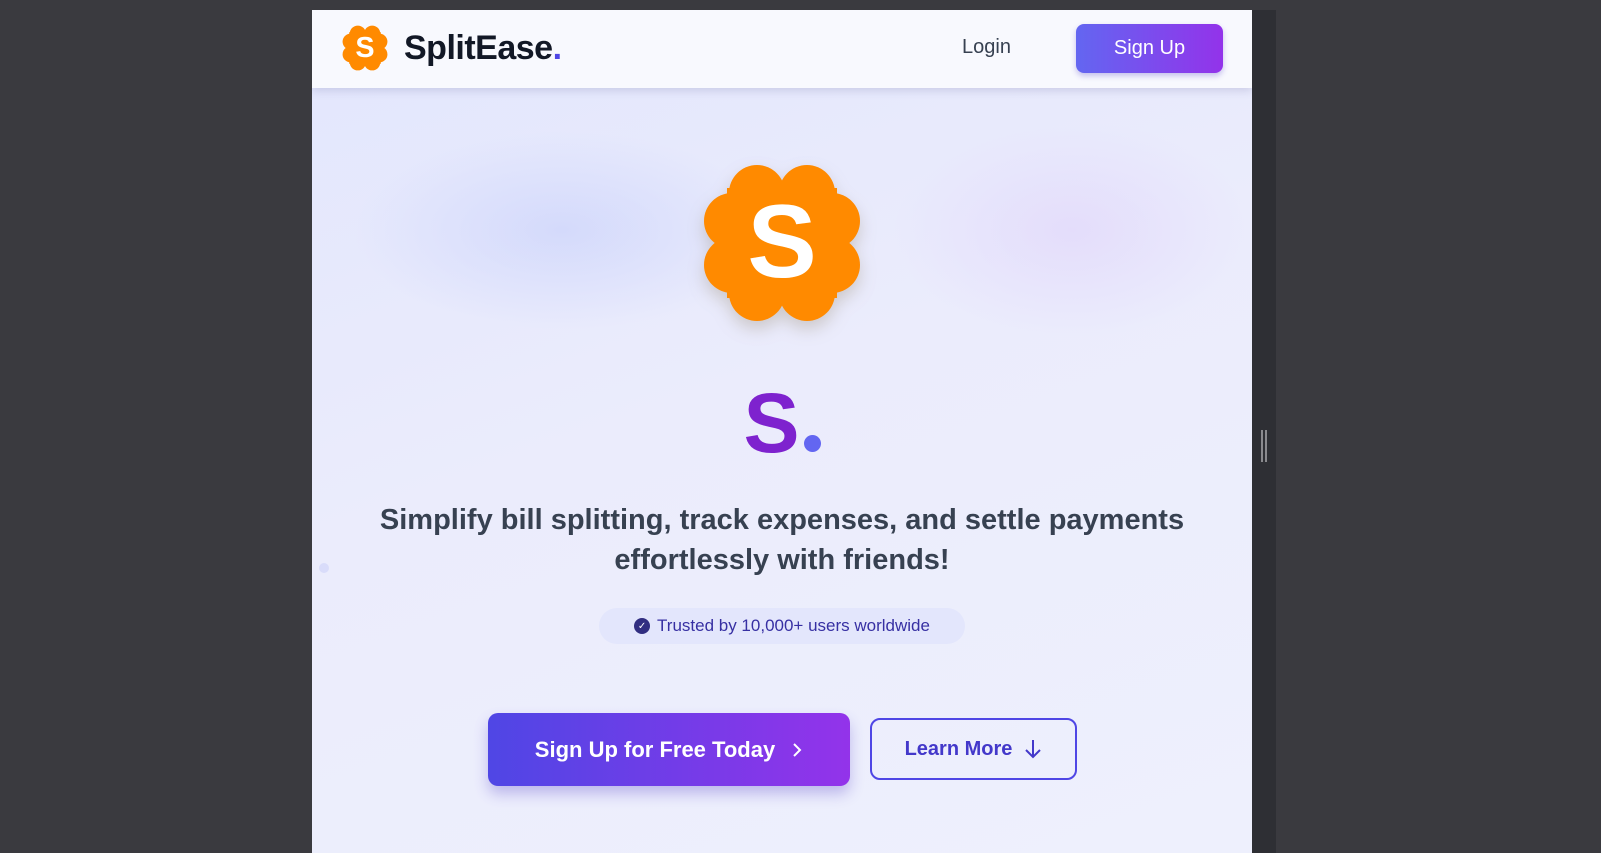 This screenshot has height=853, width=1601. What do you see at coordinates (812, 443) in the screenshot?
I see `hero-title-dot` at bounding box center [812, 443].